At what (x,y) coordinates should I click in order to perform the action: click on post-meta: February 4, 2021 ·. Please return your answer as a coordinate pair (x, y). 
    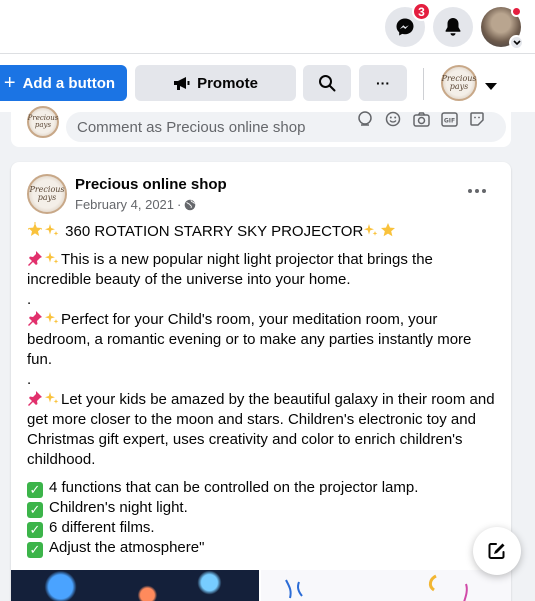
    Looking at the image, I should click on (135, 204).